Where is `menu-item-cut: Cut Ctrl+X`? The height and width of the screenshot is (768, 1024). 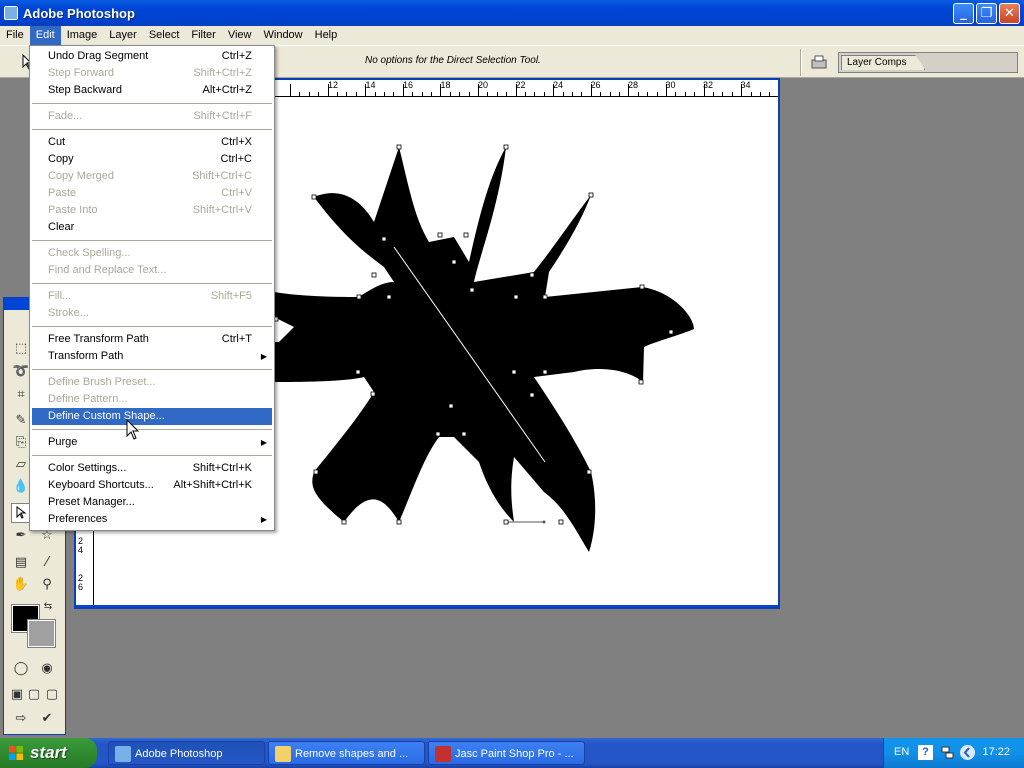
menu-item-cut: Cut Ctrl+X is located at coordinates (152, 142).